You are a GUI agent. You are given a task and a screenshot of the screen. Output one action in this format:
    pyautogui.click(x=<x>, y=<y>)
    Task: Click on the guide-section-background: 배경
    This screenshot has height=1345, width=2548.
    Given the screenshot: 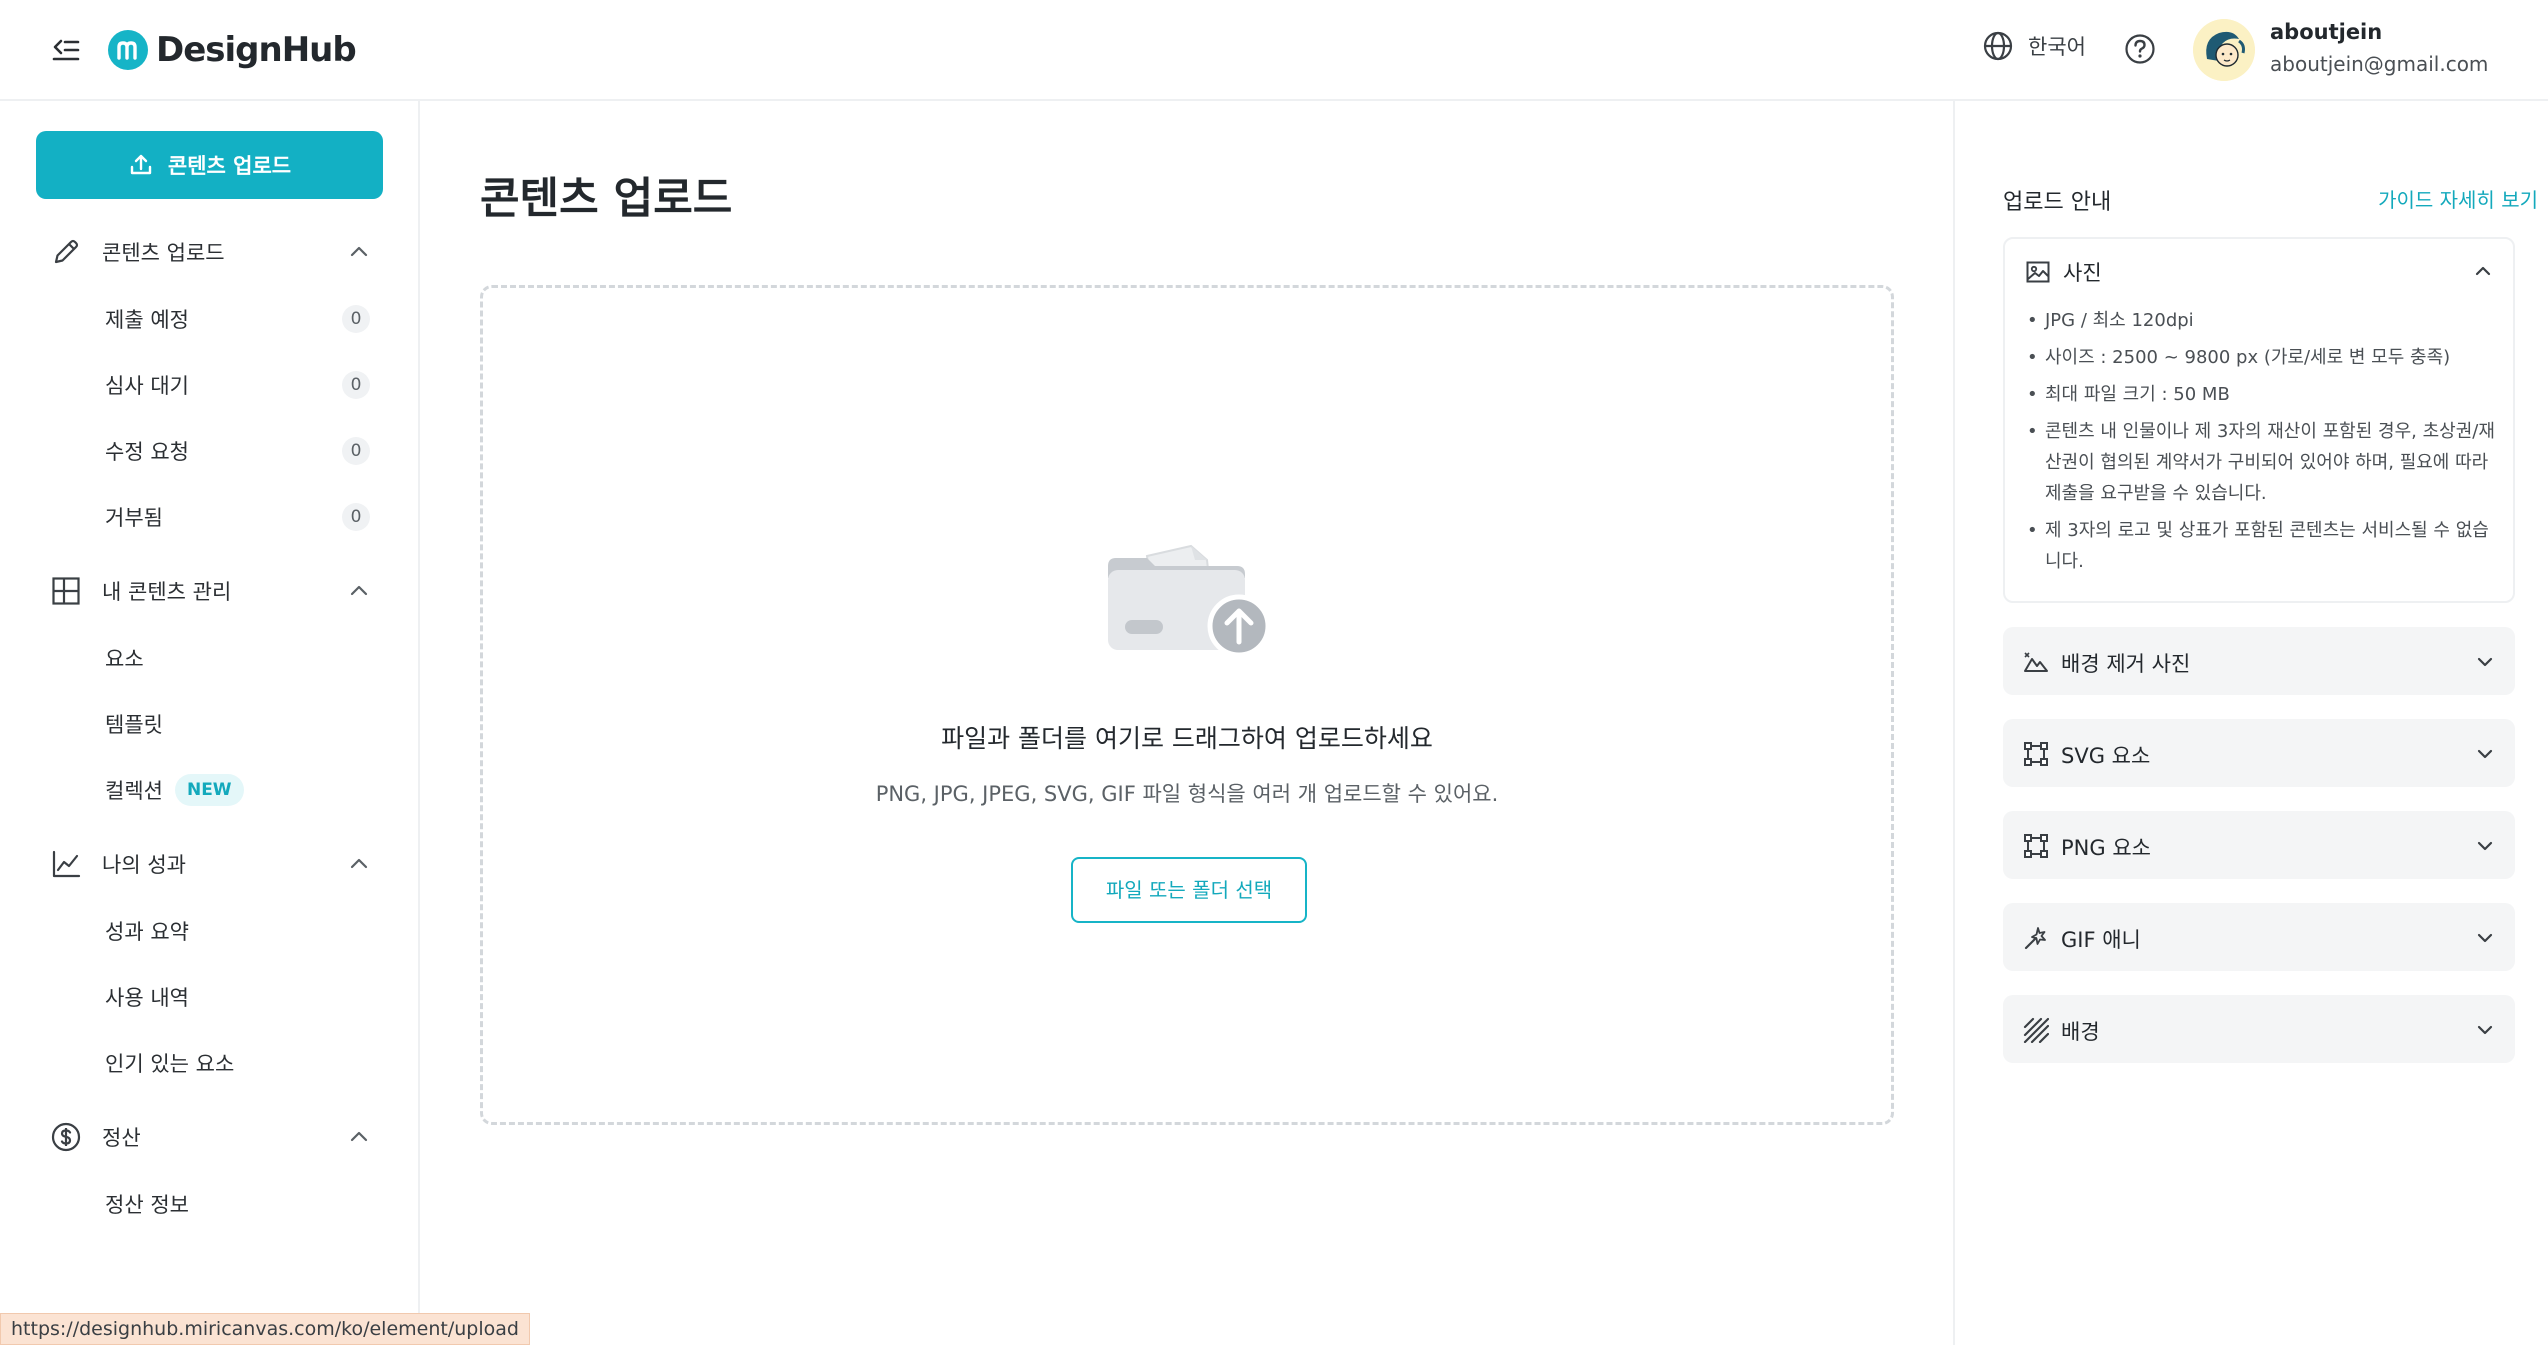 What is the action you would take?
    pyautogui.click(x=2259, y=1029)
    